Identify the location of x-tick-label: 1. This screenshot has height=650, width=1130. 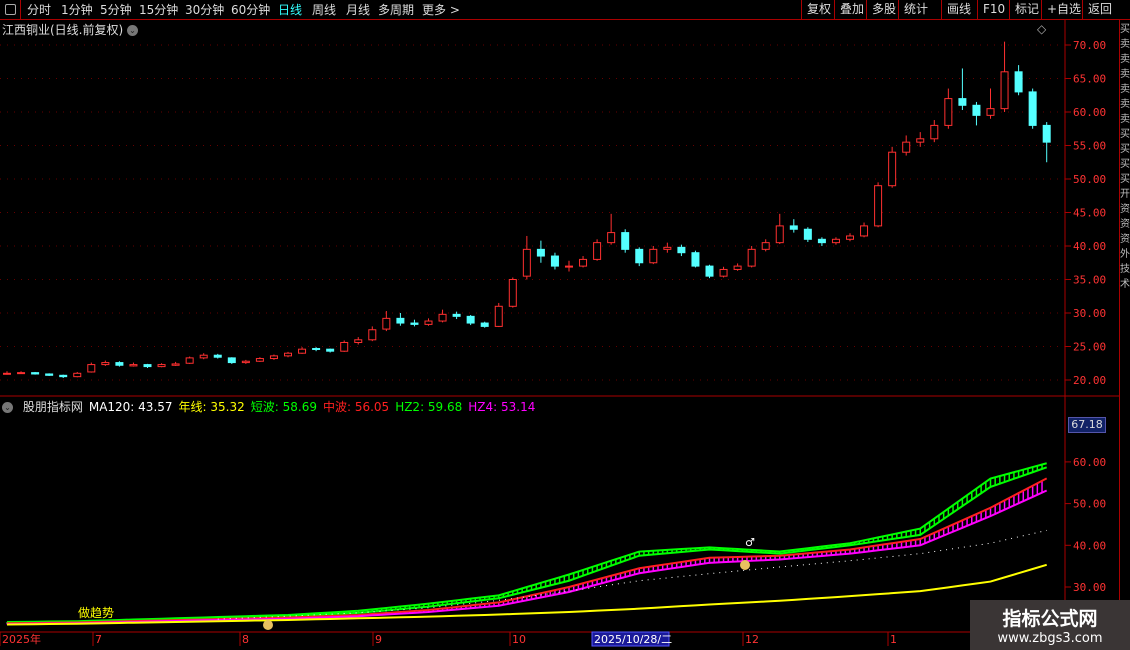
(893, 639).